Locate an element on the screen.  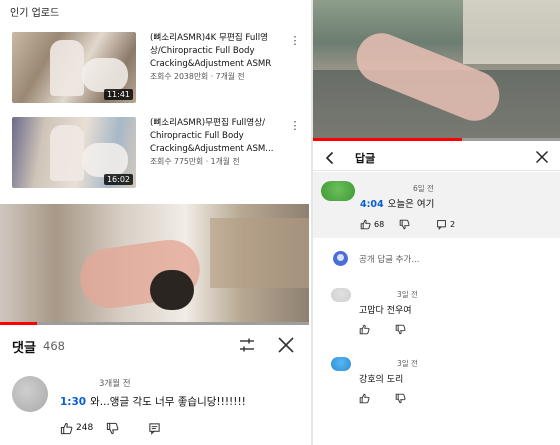
parent-comment: 6일 전 4:04 오늘은 여기 68 2 is located at coordinates (436, 205).